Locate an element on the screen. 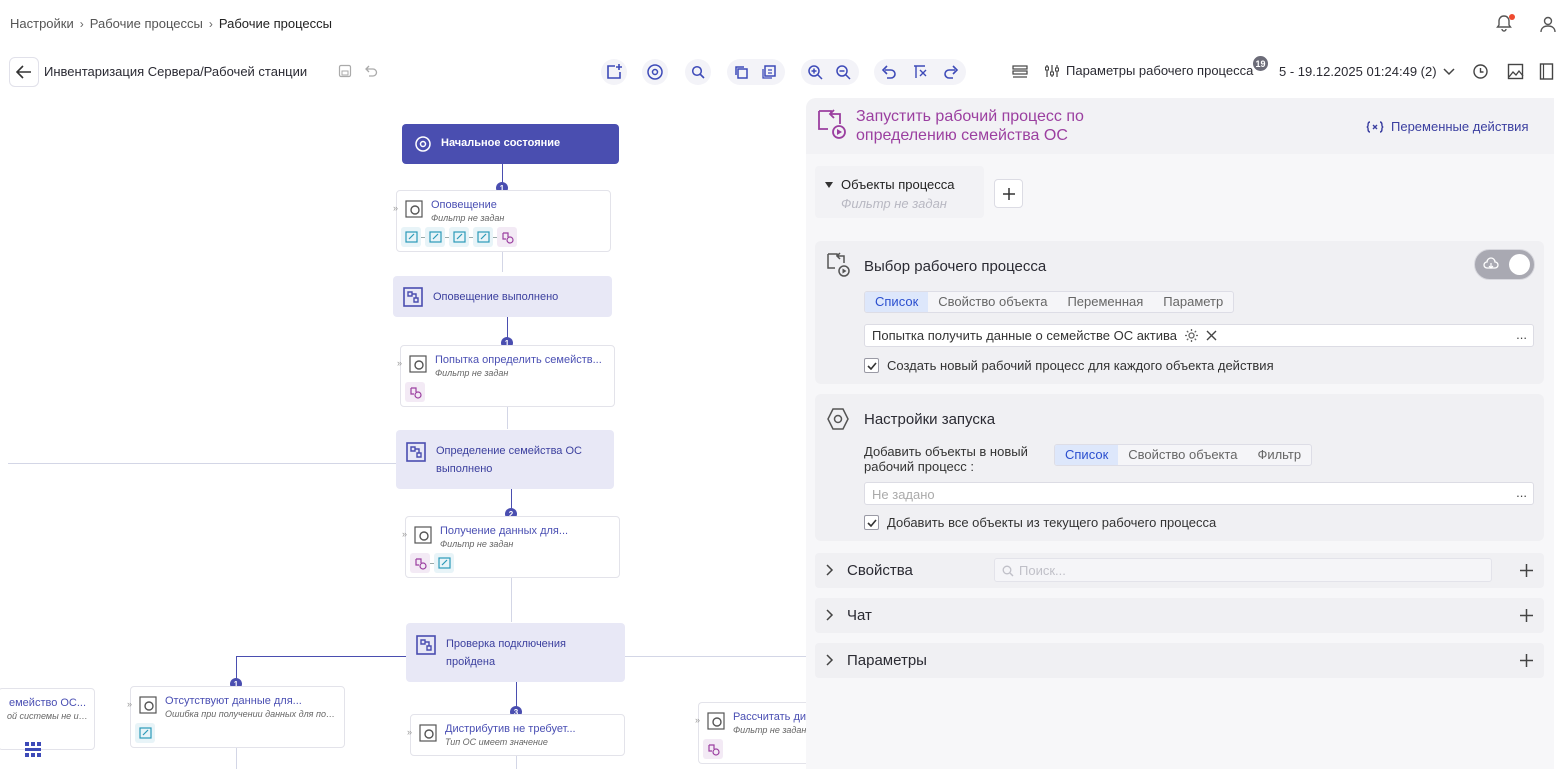 The width and height of the screenshot is (1564, 769). tab-parameter: Параметр is located at coordinates (1193, 302).